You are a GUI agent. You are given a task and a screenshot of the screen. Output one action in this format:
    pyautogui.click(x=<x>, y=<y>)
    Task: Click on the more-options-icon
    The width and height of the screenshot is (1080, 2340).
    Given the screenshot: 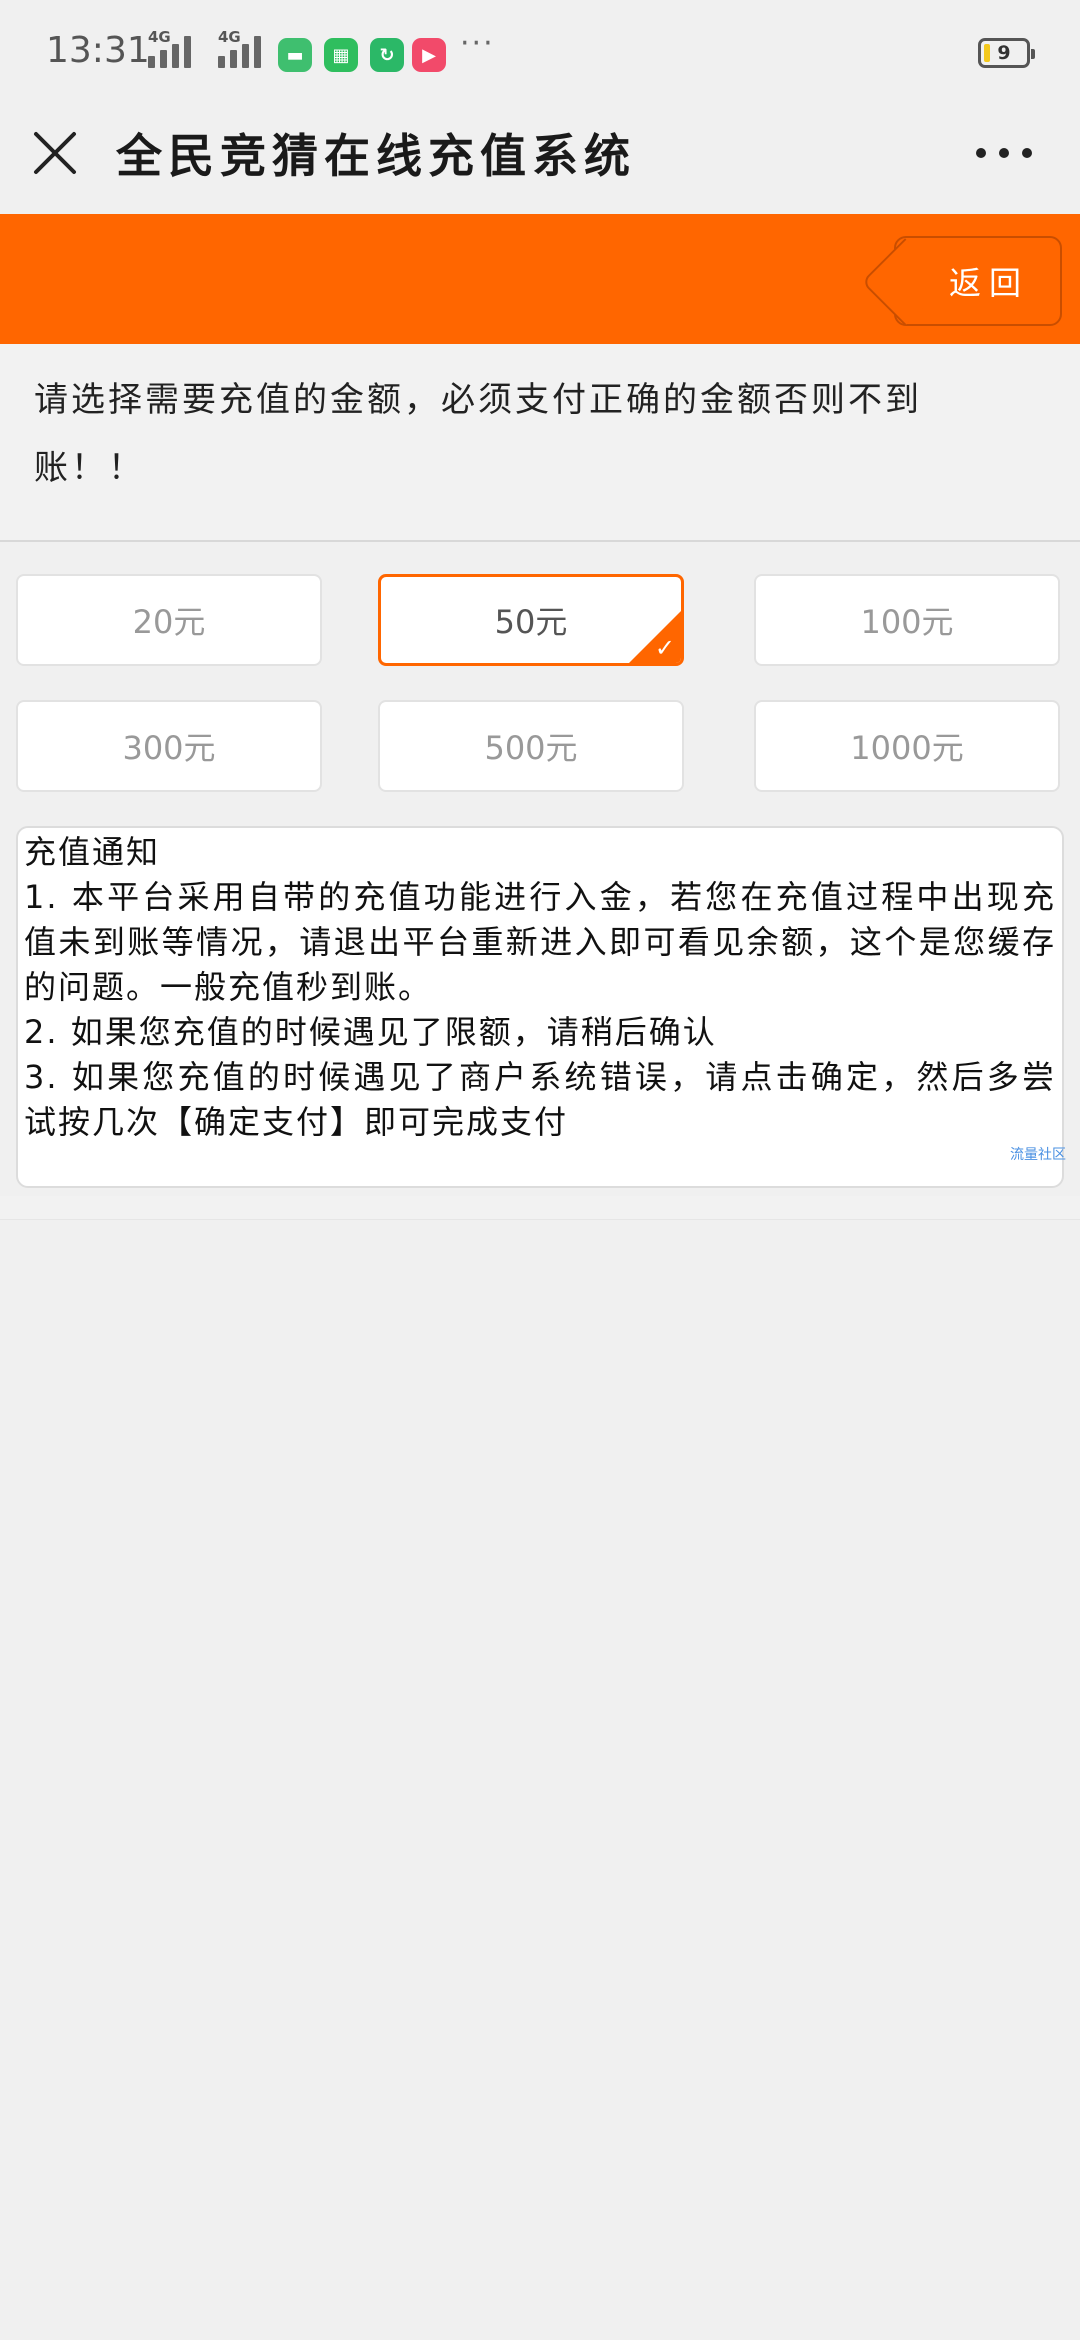 What is the action you would take?
    pyautogui.click(x=1004, y=155)
    